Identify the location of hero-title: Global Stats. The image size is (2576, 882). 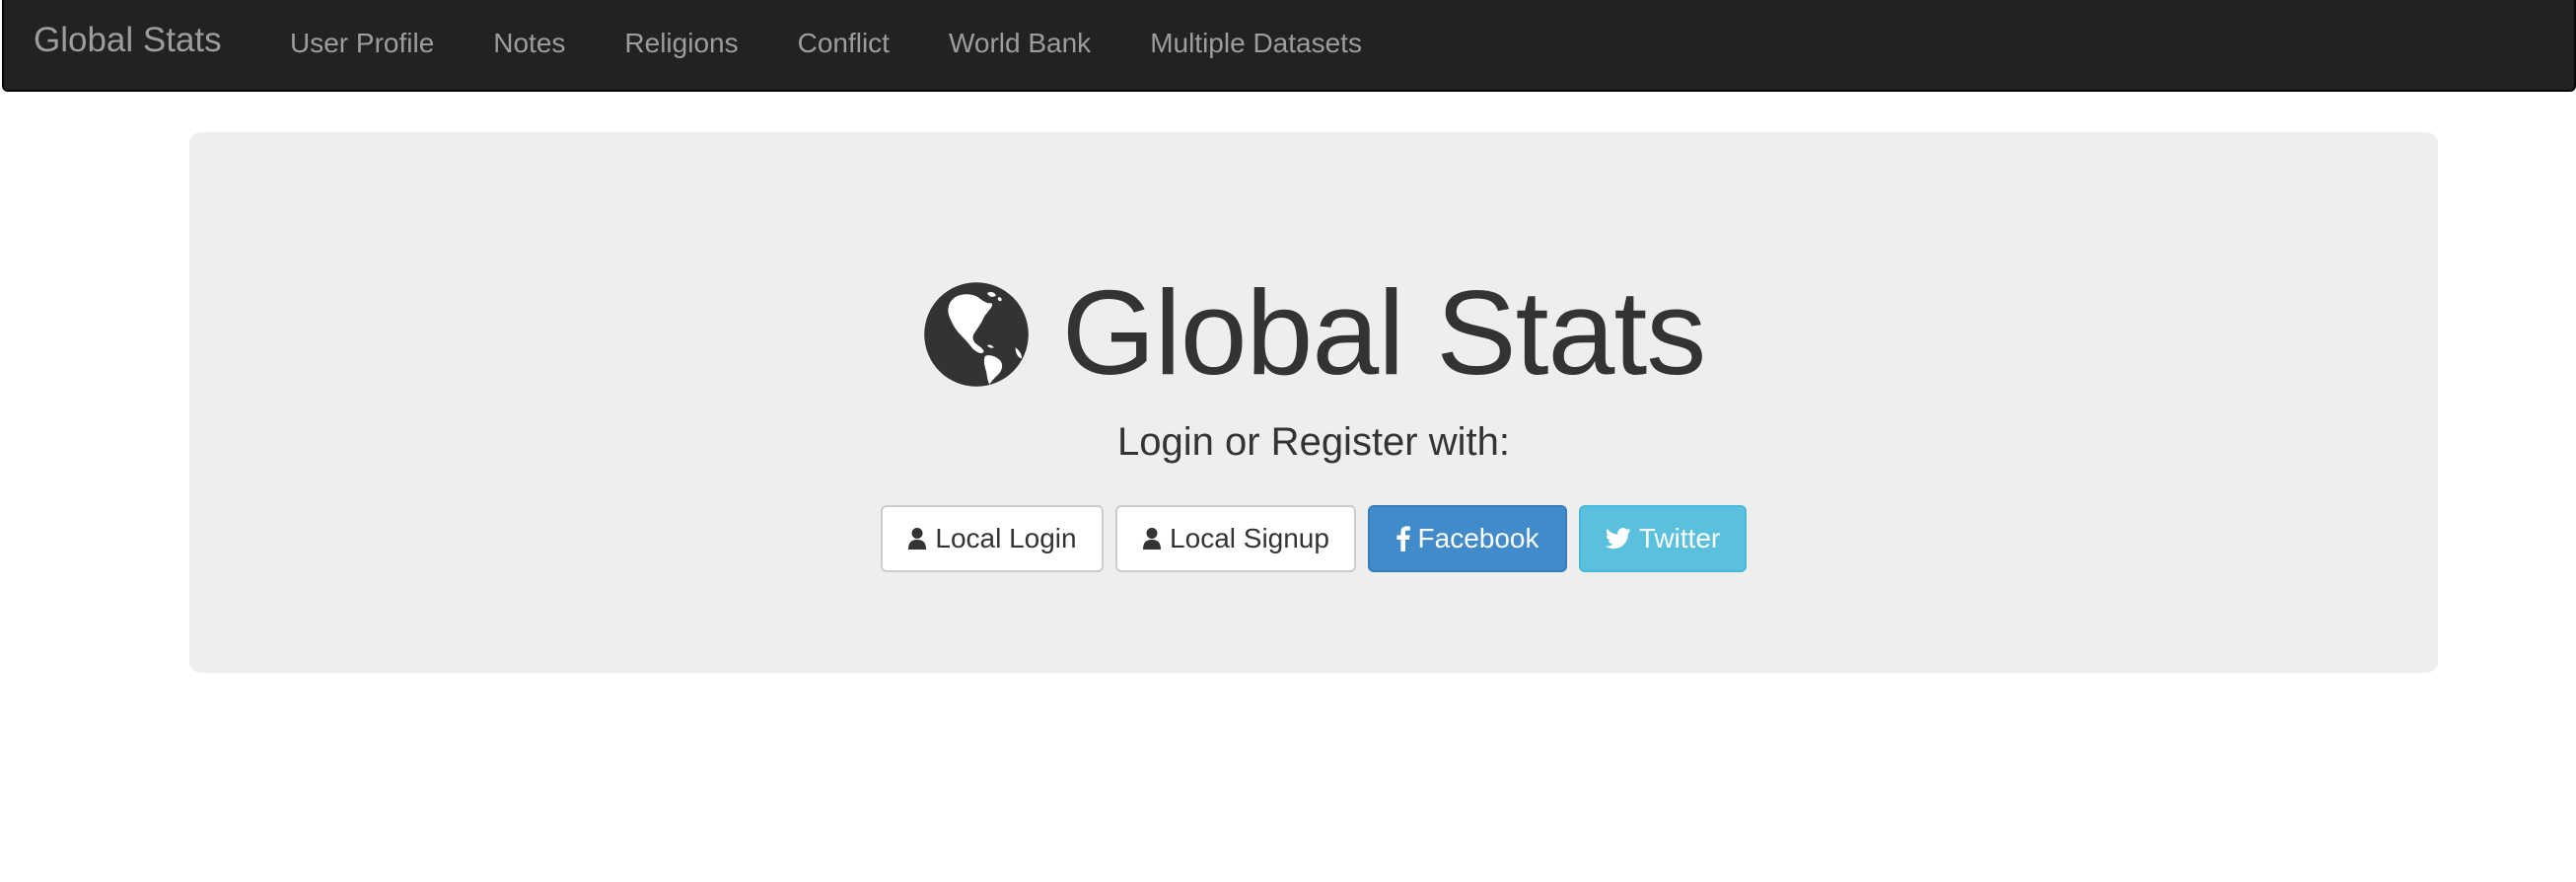
(1384, 332).